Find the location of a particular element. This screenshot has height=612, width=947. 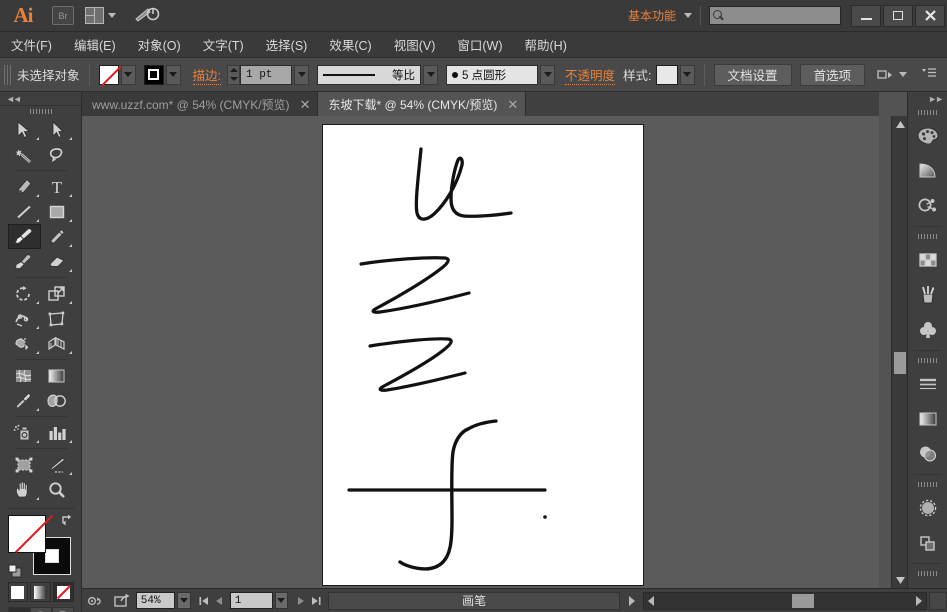

draw-normal-button is located at coordinates (18, 609).